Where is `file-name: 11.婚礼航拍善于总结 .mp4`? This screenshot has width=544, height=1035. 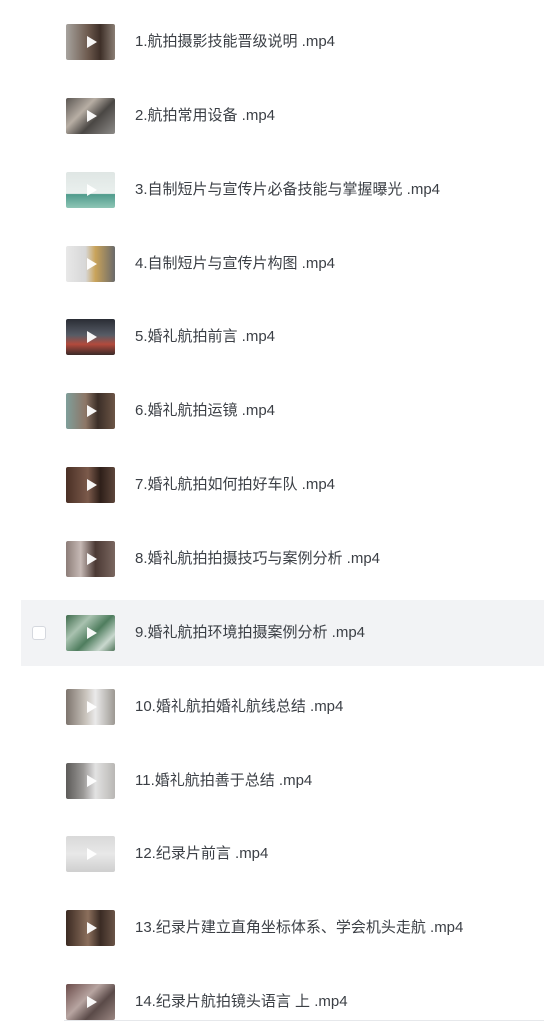 file-name: 11.婚礼航拍善于总结 .mp4 is located at coordinates (223, 781).